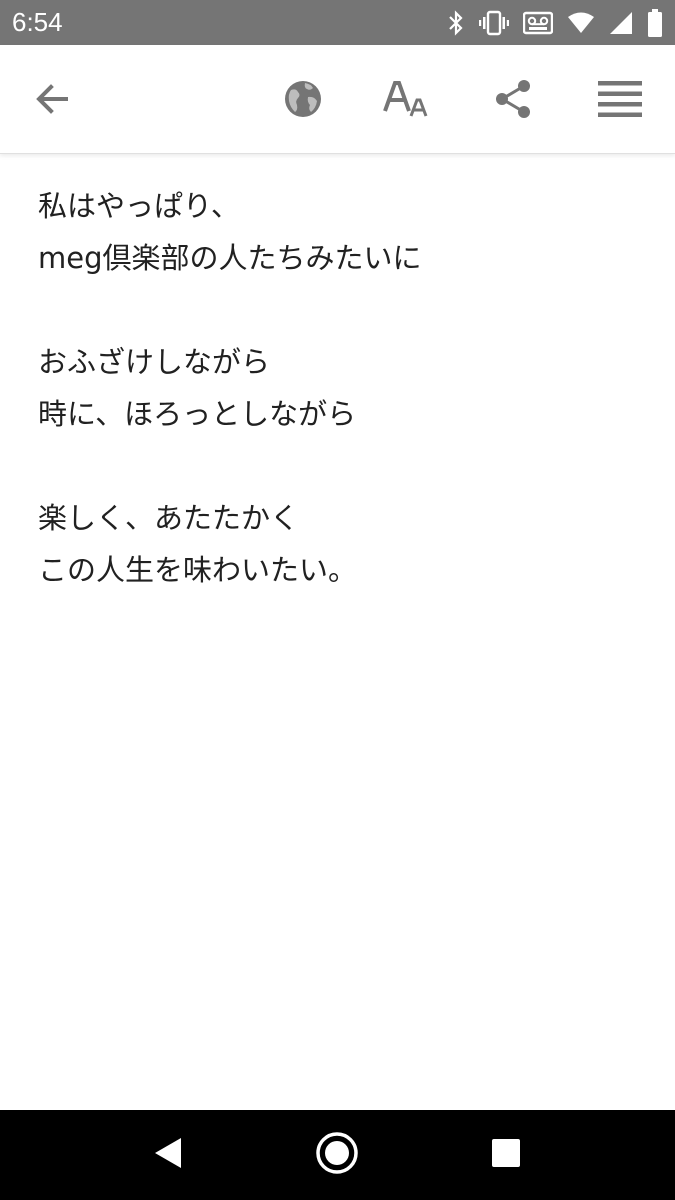 The width and height of the screenshot is (675, 1200). Describe the element at coordinates (338, 388) in the screenshot. I see `article-paragraph: おふざけしながら 時に、ほろっとしながら` at that location.